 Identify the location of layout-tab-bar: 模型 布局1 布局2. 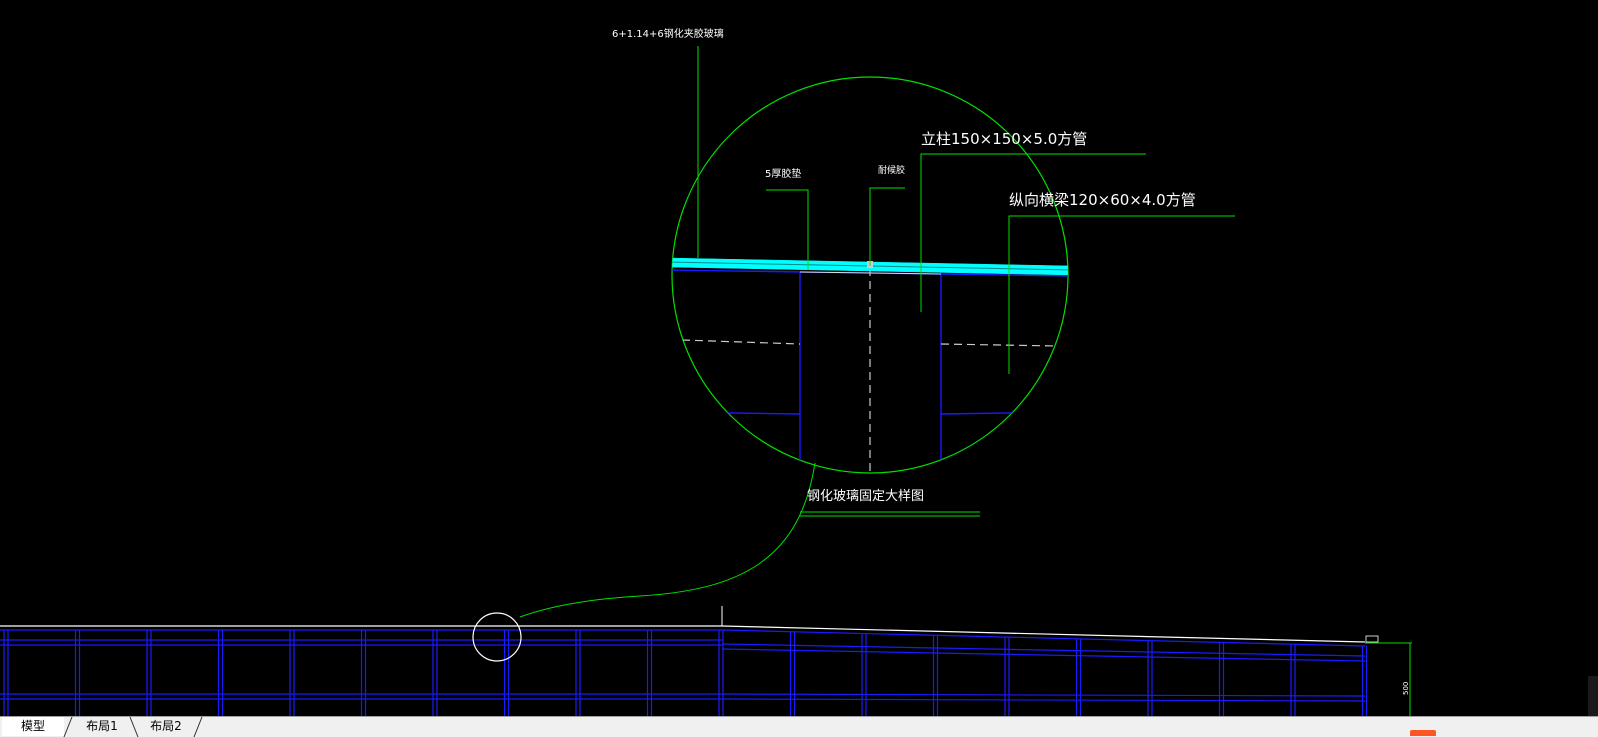
(799, 726).